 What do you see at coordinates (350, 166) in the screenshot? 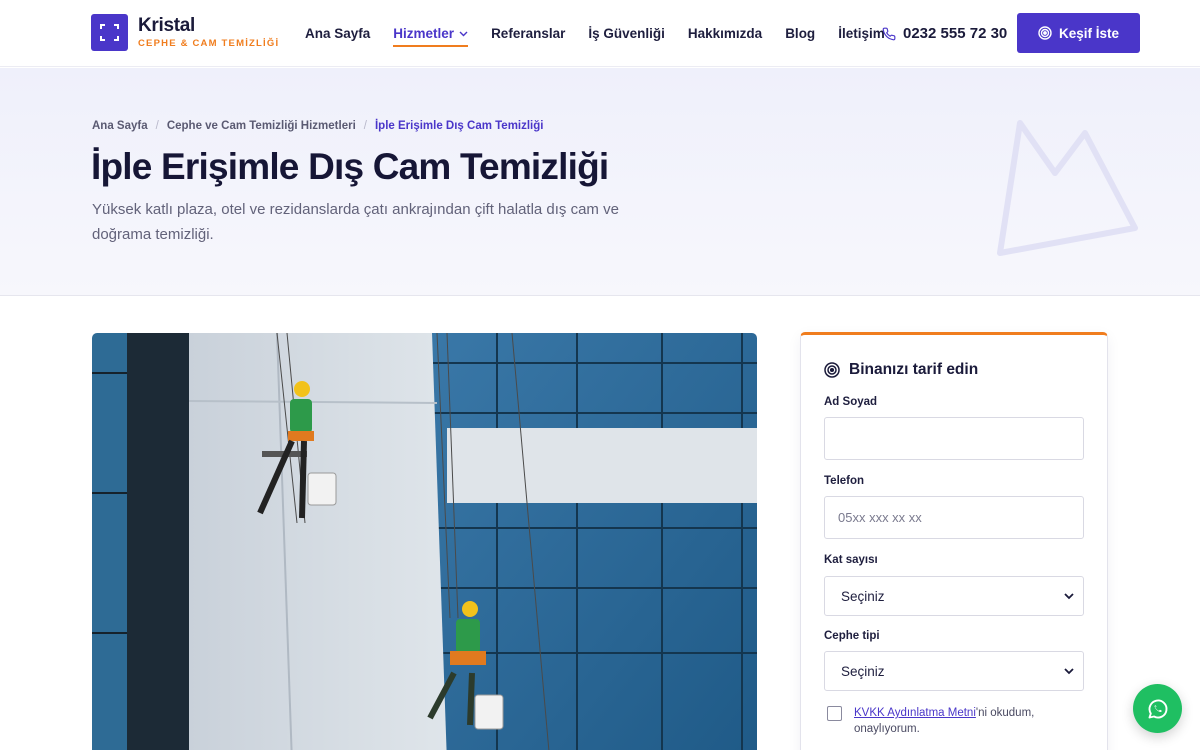
I see `page-title: İple Erişimle Dış Cam Temizliği` at bounding box center [350, 166].